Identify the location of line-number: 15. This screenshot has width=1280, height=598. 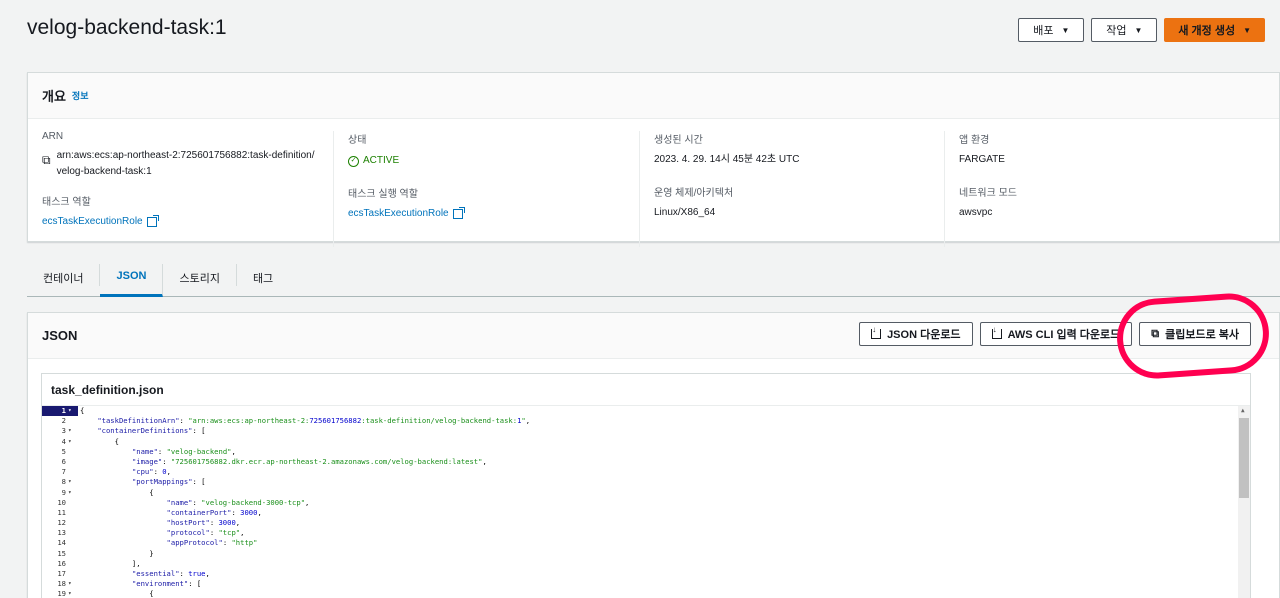
(61, 553).